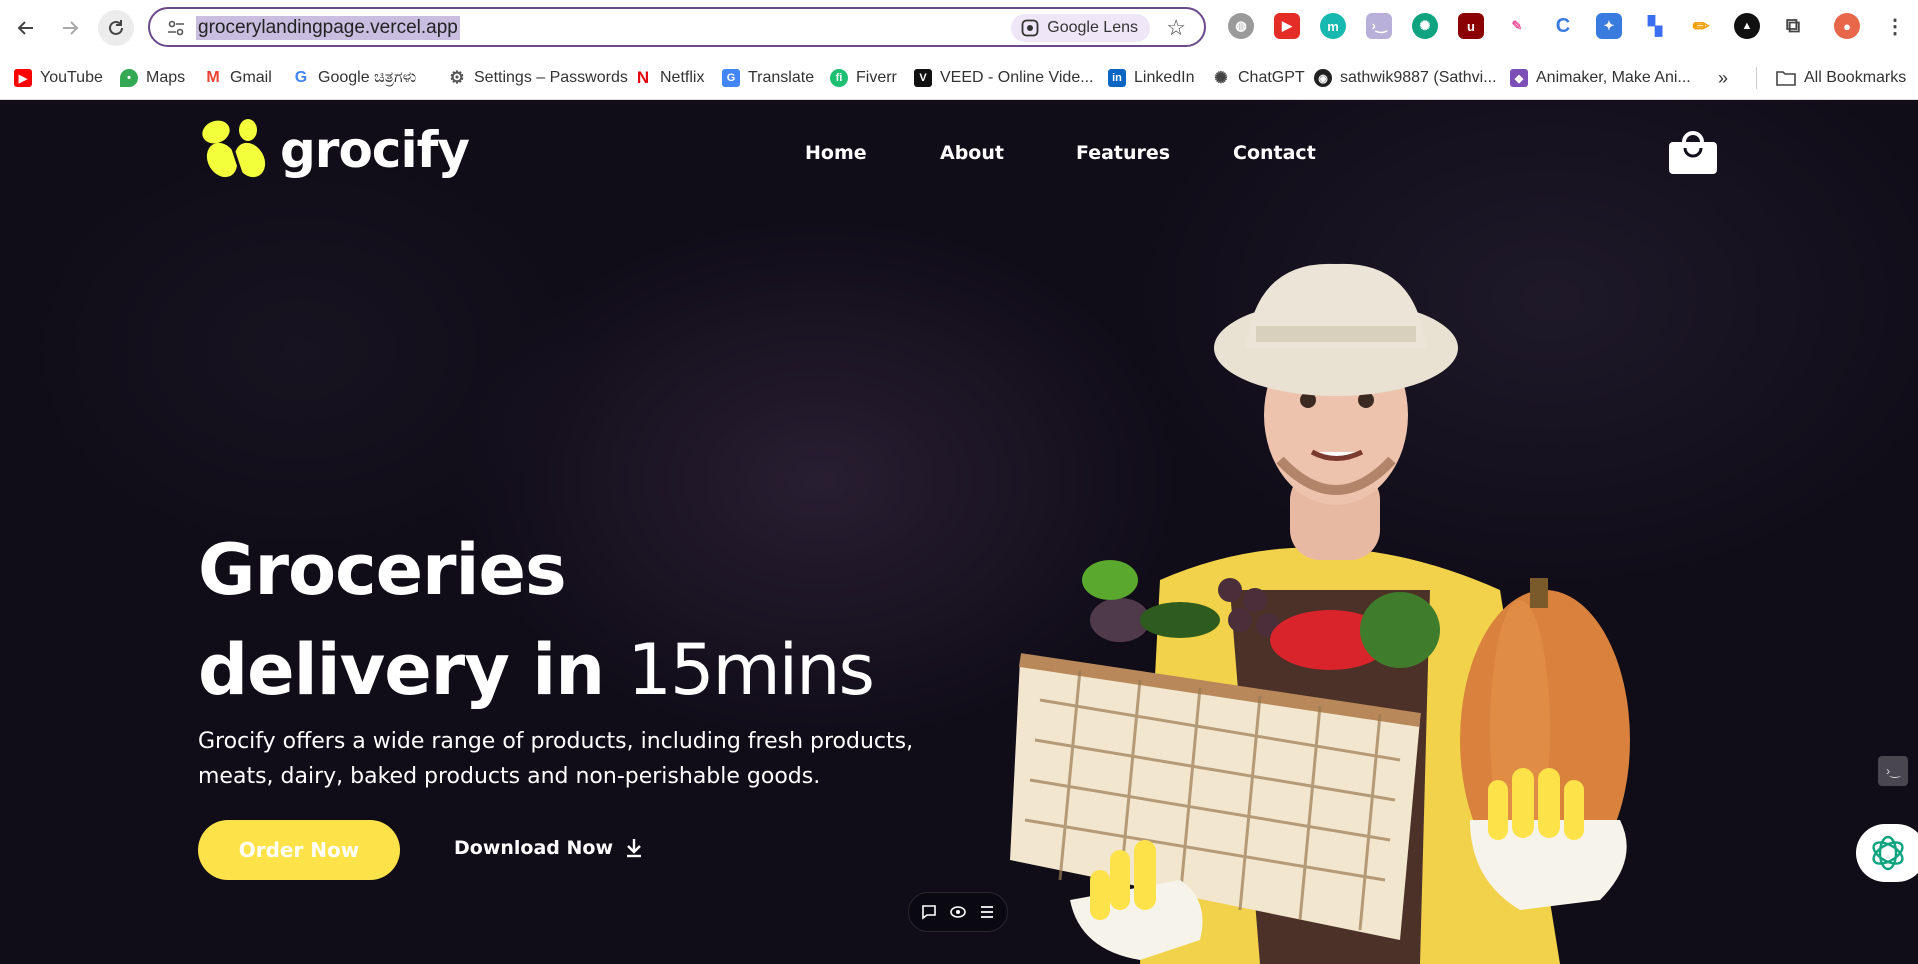  I want to click on profile-avatar-icon: ●, so click(1847, 26).